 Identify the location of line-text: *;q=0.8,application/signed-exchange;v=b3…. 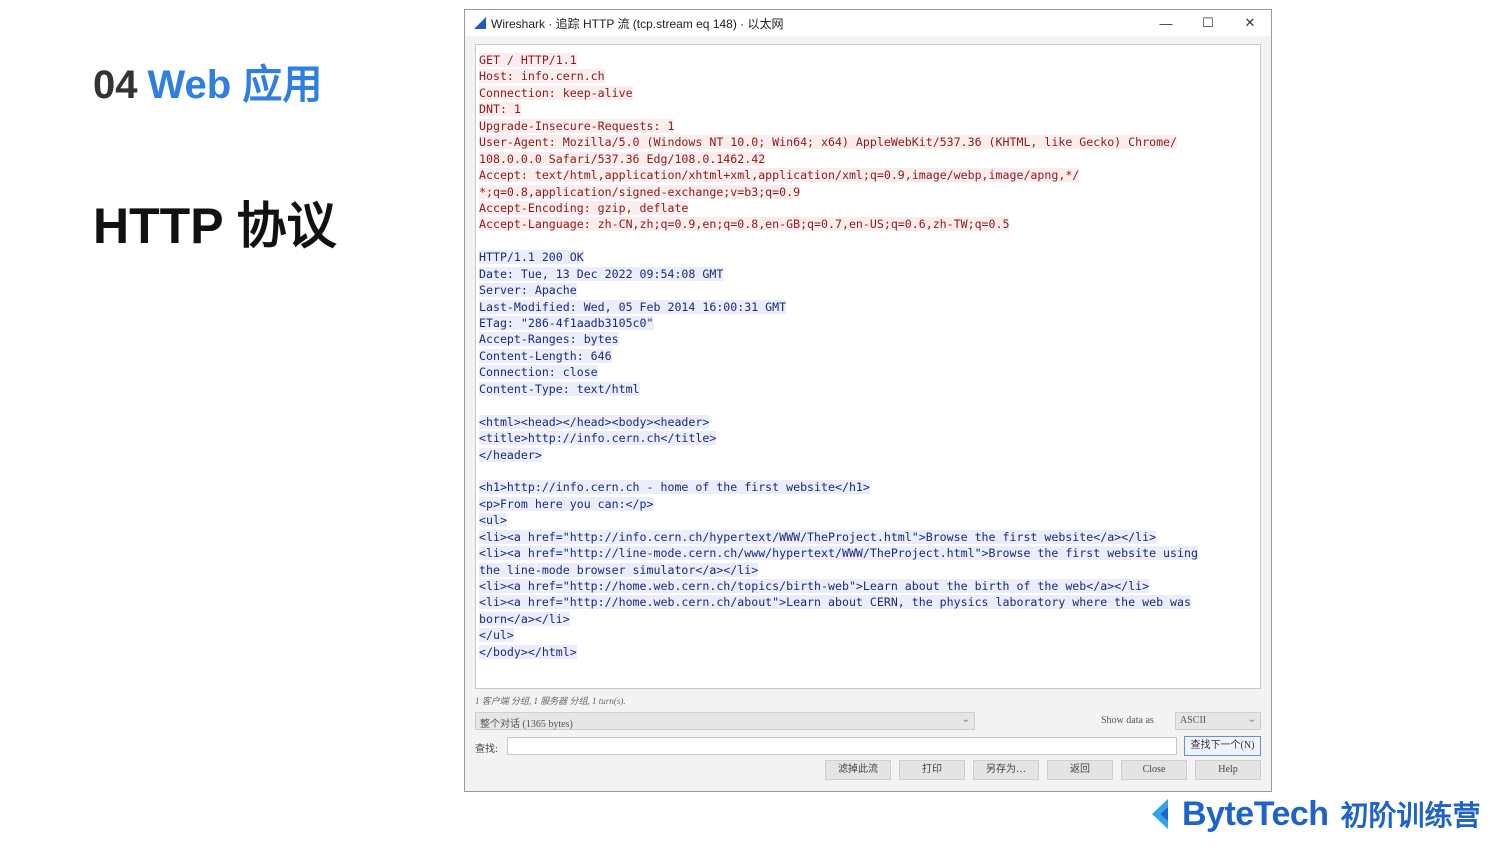
(640, 191).